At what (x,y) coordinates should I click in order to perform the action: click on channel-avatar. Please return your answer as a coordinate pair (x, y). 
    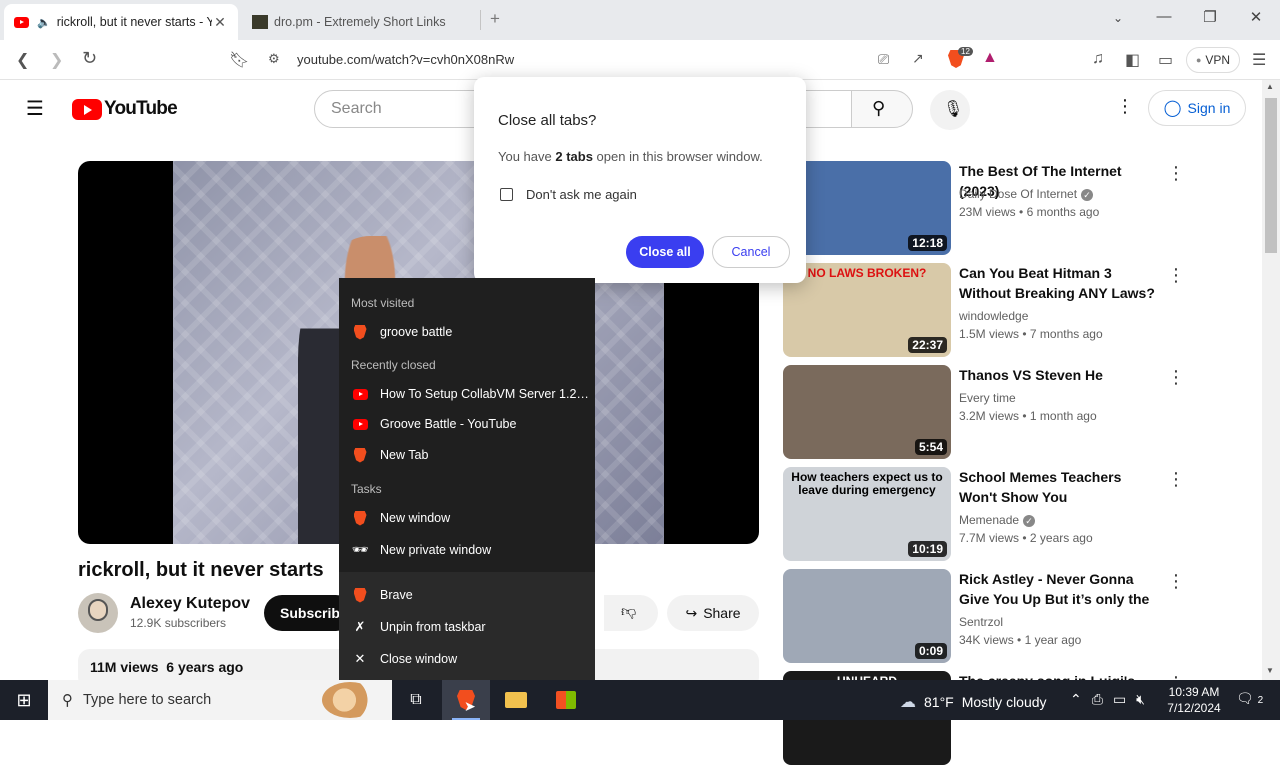
    Looking at the image, I should click on (98, 613).